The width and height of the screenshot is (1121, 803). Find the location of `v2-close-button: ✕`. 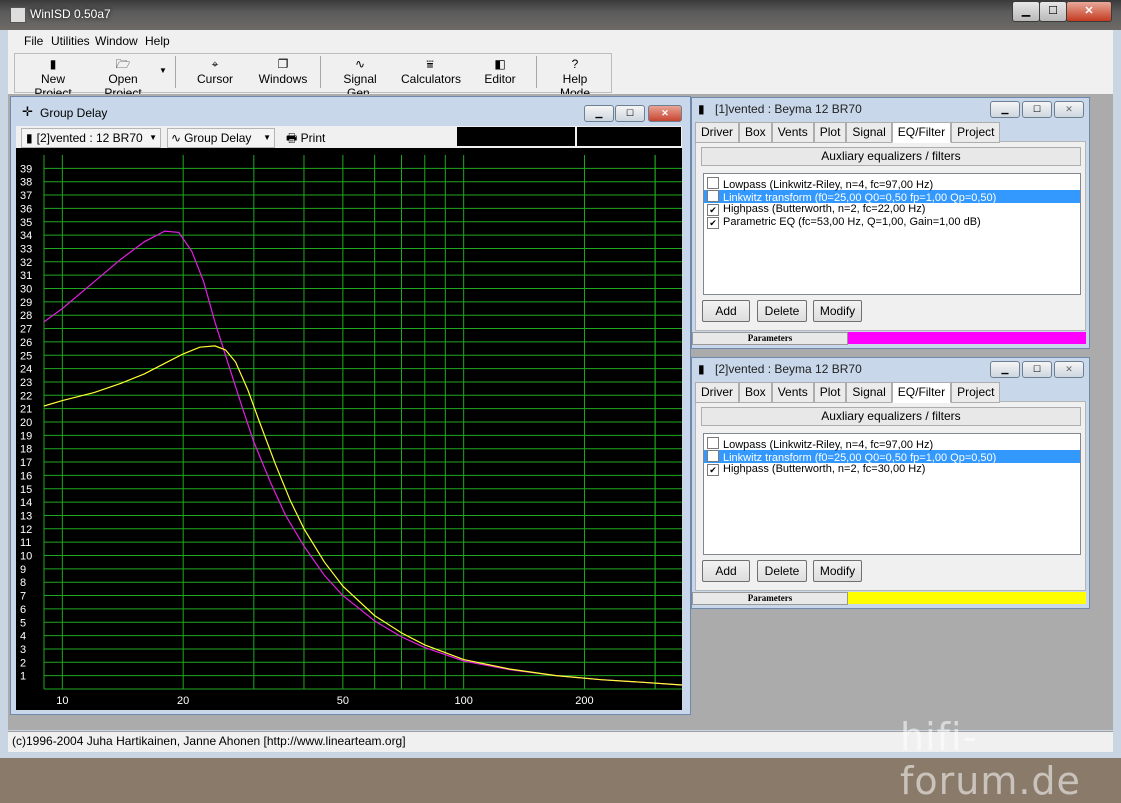

v2-close-button: ✕ is located at coordinates (1069, 369).